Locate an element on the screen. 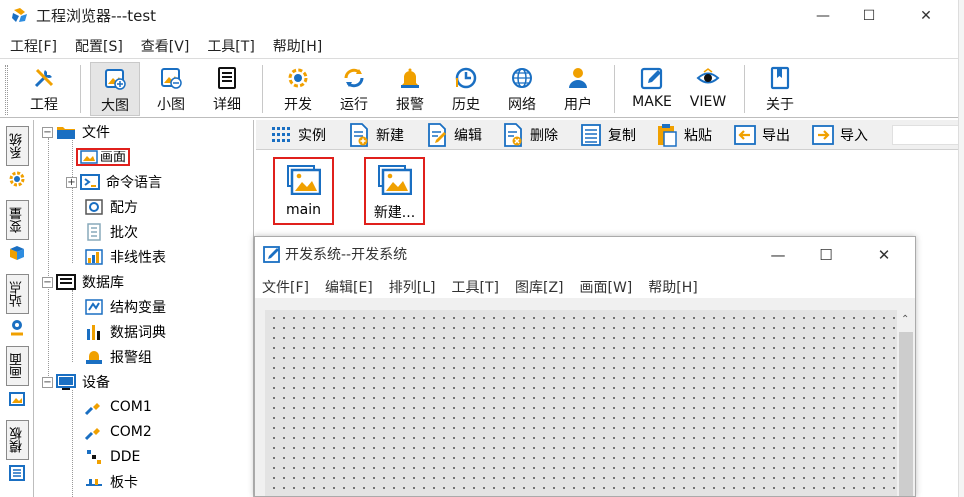 The image size is (964, 497). toolbar-make-button: MAKE is located at coordinates (652, 89).